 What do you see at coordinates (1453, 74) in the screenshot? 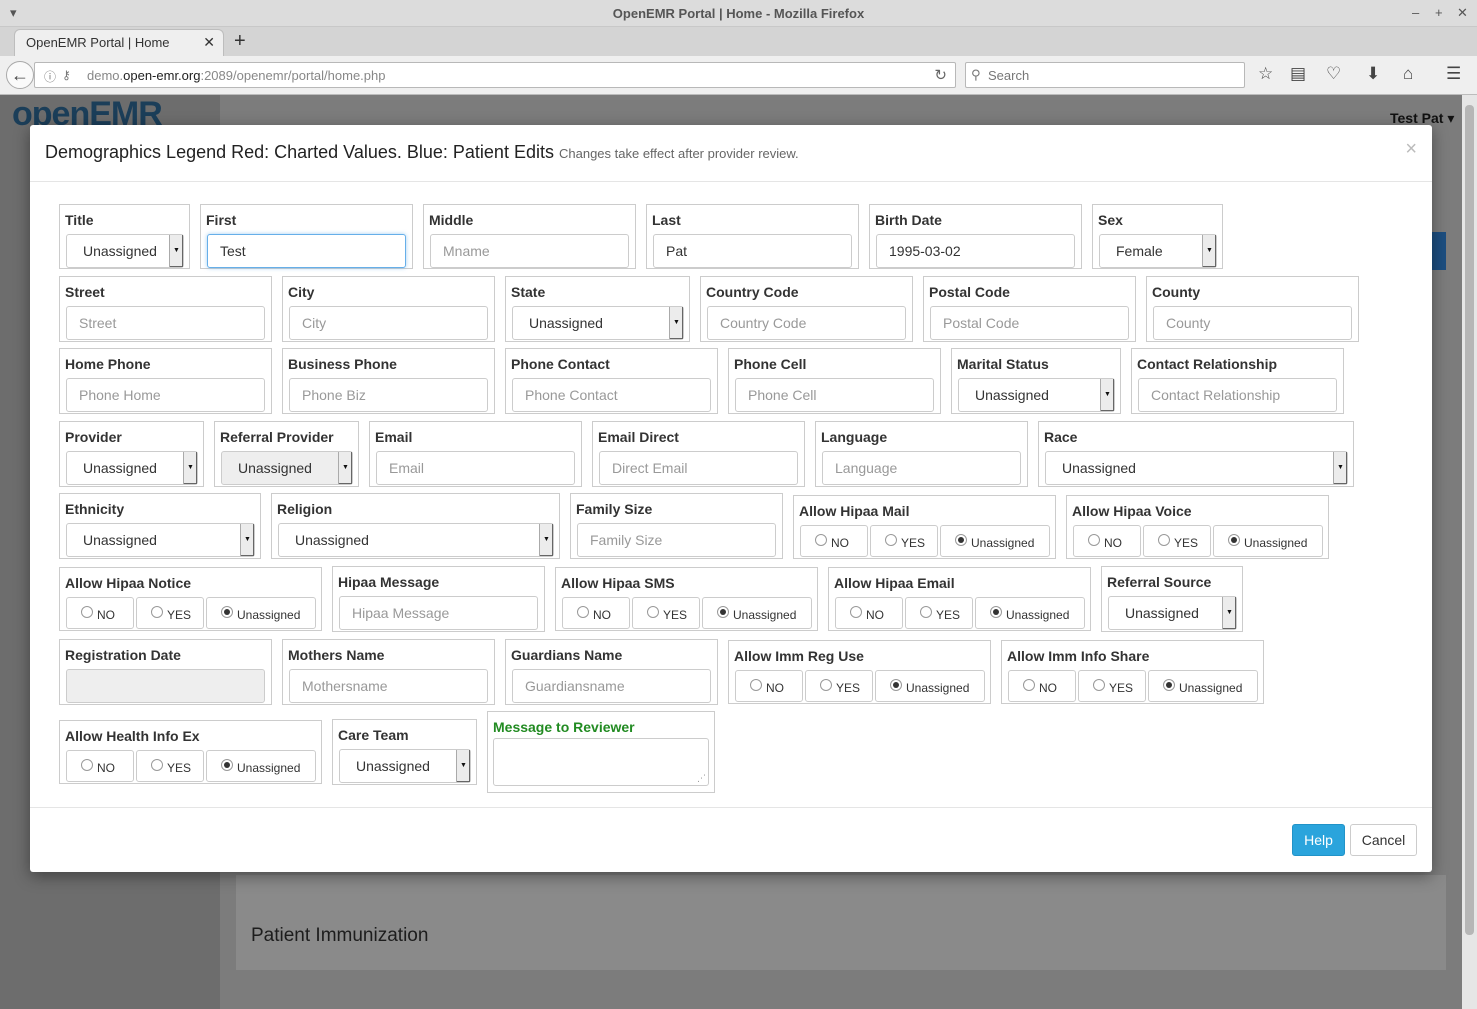
I see `hamburger-menu-icon: ☰` at bounding box center [1453, 74].